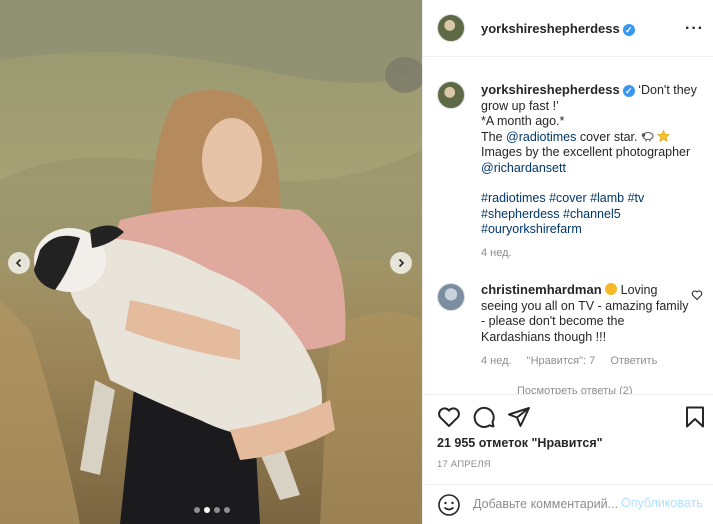 The image size is (713, 524). What do you see at coordinates (449, 417) in the screenshot?
I see `like-heart-icon` at bounding box center [449, 417].